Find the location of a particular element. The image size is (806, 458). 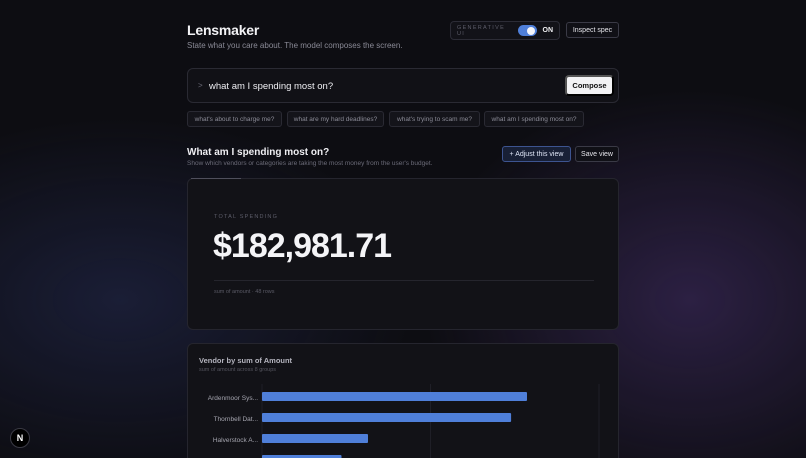

toggle-switch is located at coordinates (527, 30).